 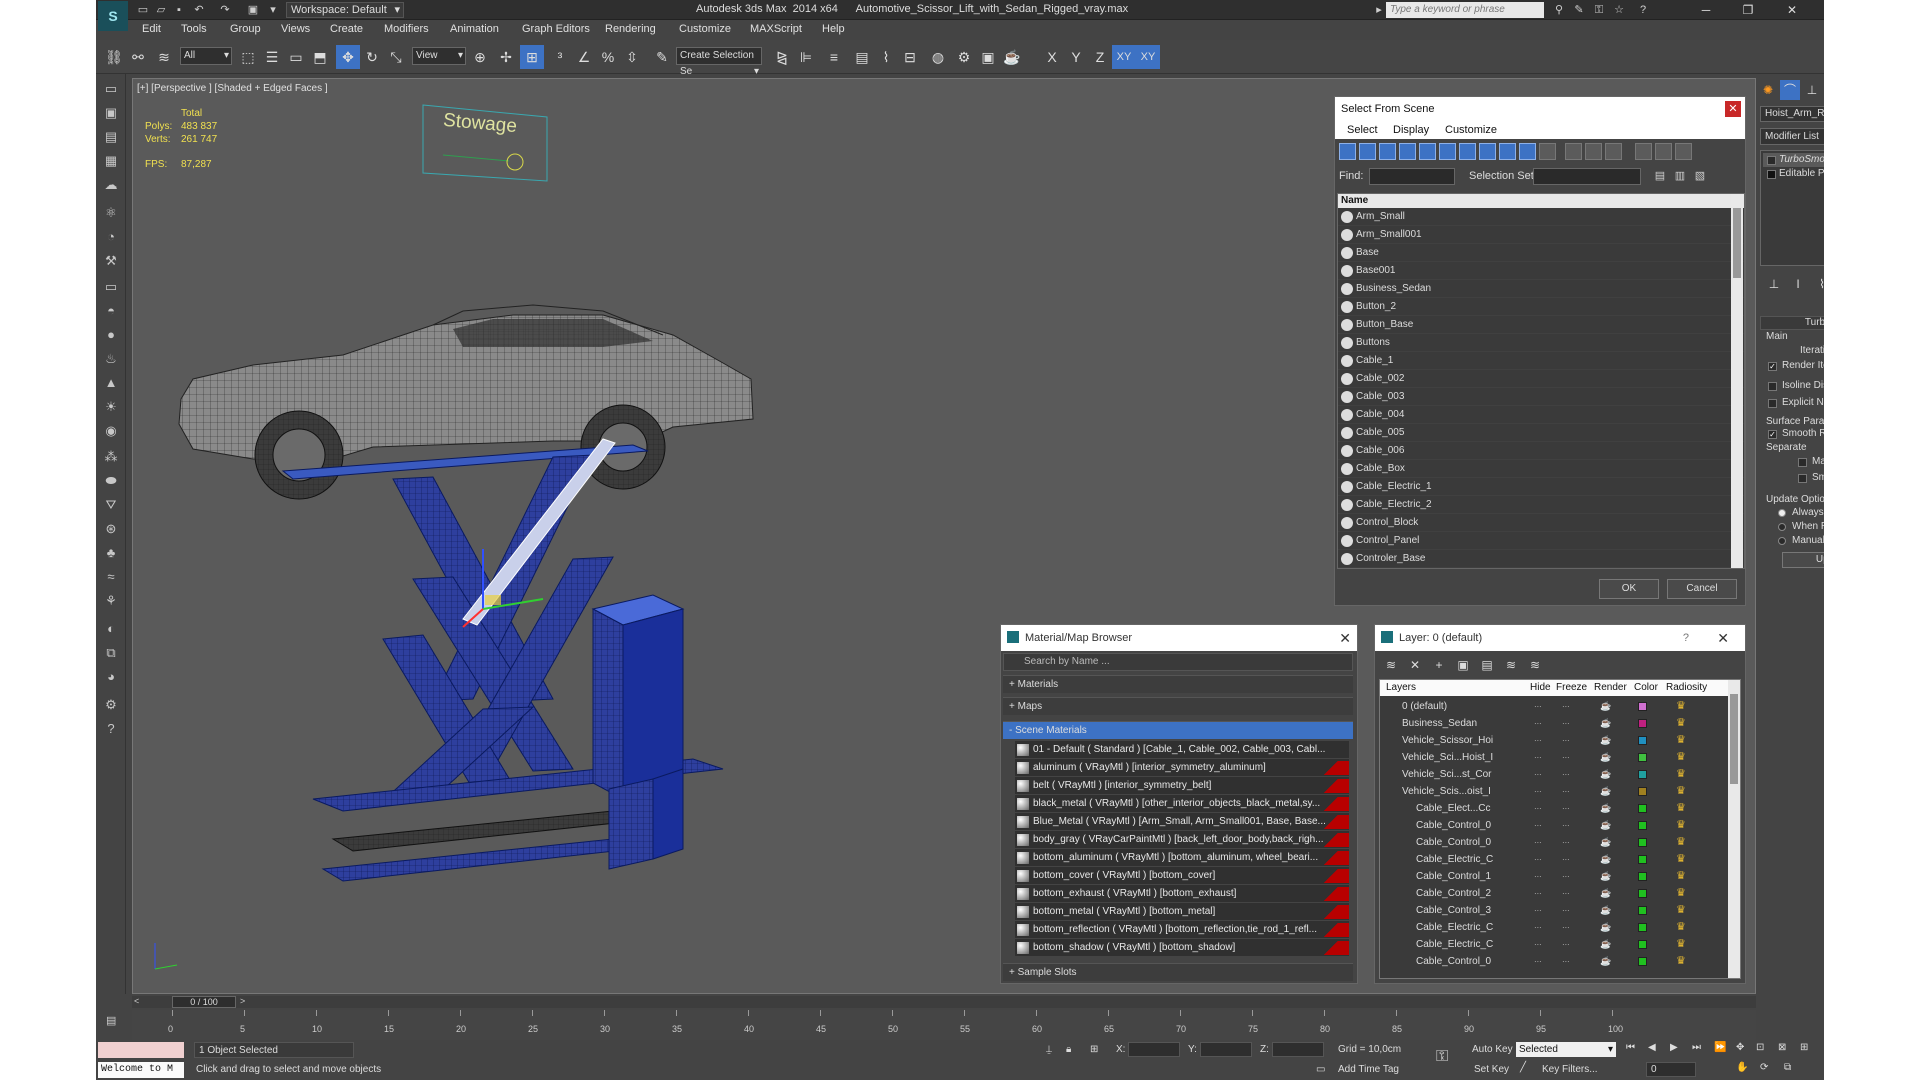 I want to click on select-by-name-icon: ☰, so click(x=272, y=57).